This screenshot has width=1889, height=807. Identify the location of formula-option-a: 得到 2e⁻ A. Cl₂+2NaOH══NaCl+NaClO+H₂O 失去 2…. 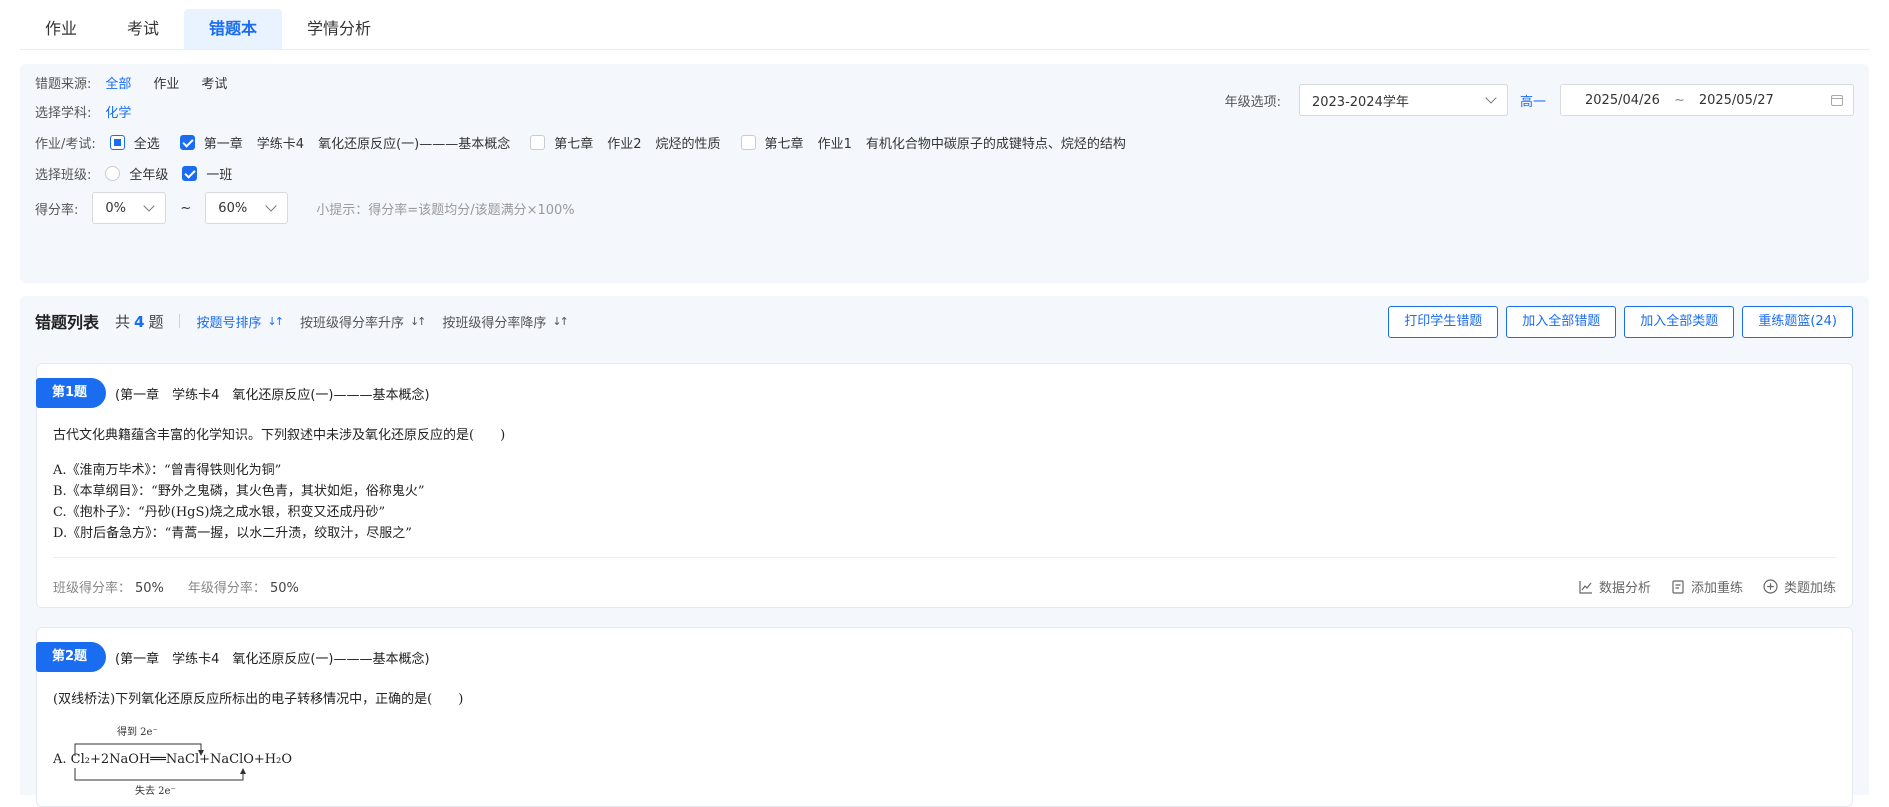
(183, 764).